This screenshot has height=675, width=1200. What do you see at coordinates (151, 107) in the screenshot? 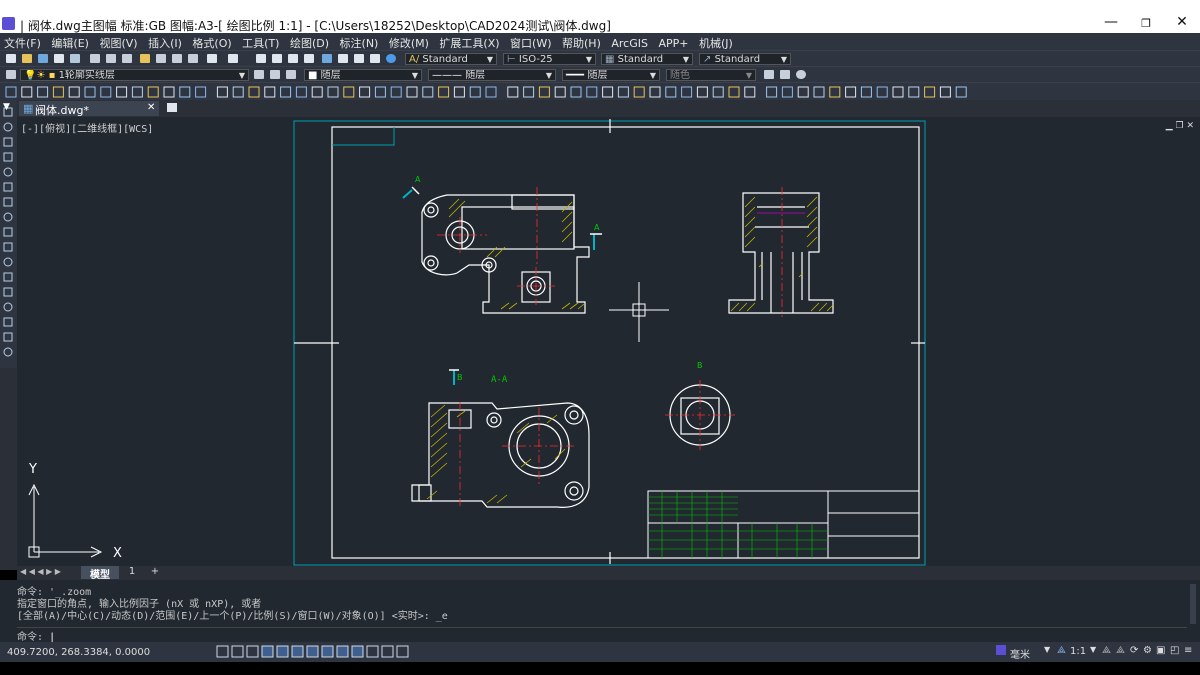
I see `tab-close-icon: ✕` at bounding box center [151, 107].